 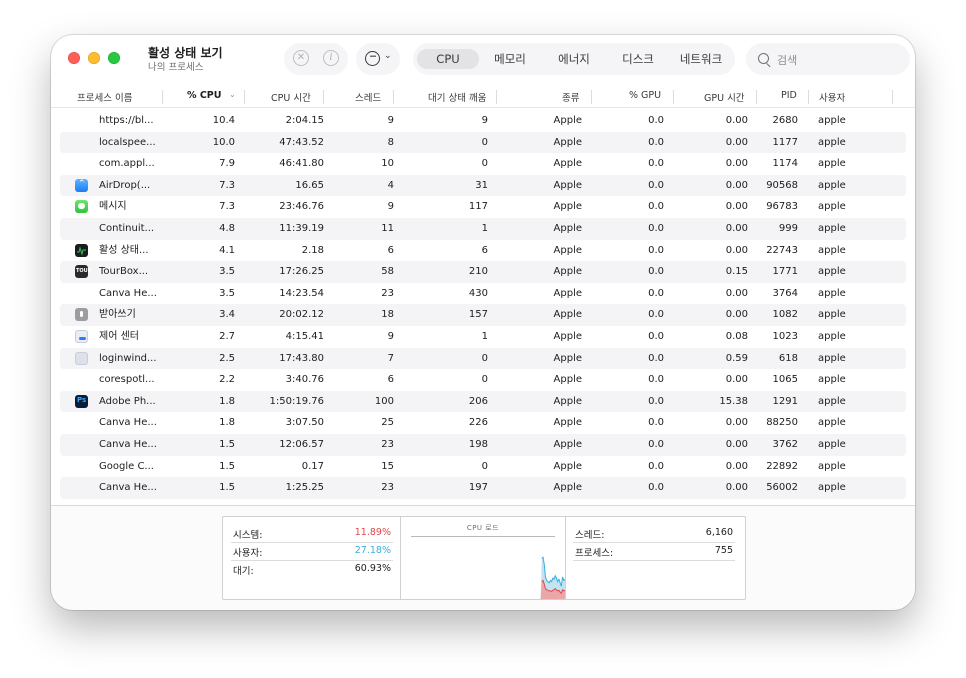 I want to click on more-actions-button: ··· ⌄, so click(x=378, y=59).